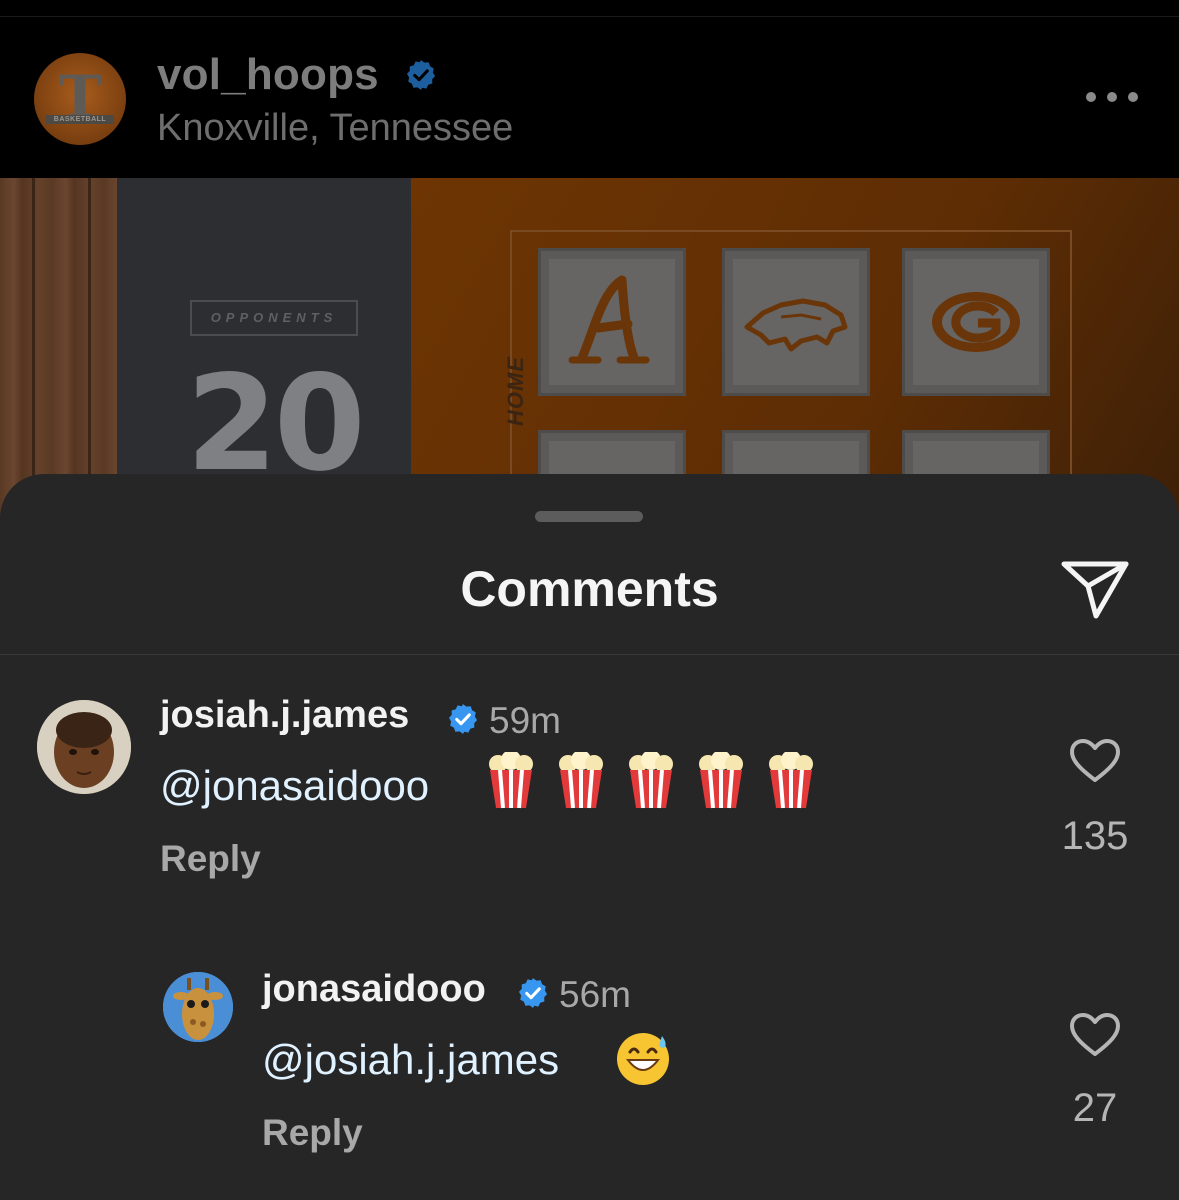  I want to click on post-username: vol_hoops, so click(268, 75).